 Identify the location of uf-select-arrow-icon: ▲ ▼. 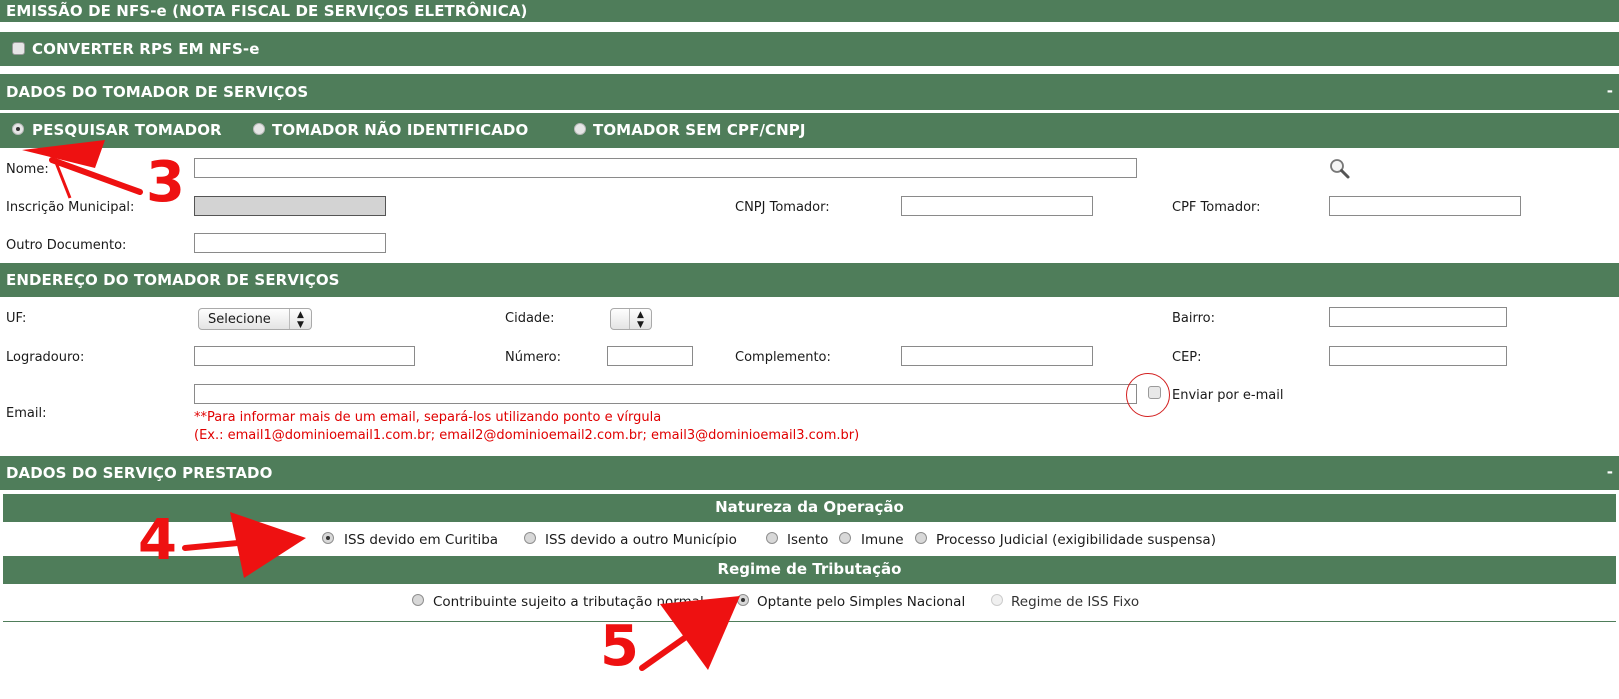
(300, 319).